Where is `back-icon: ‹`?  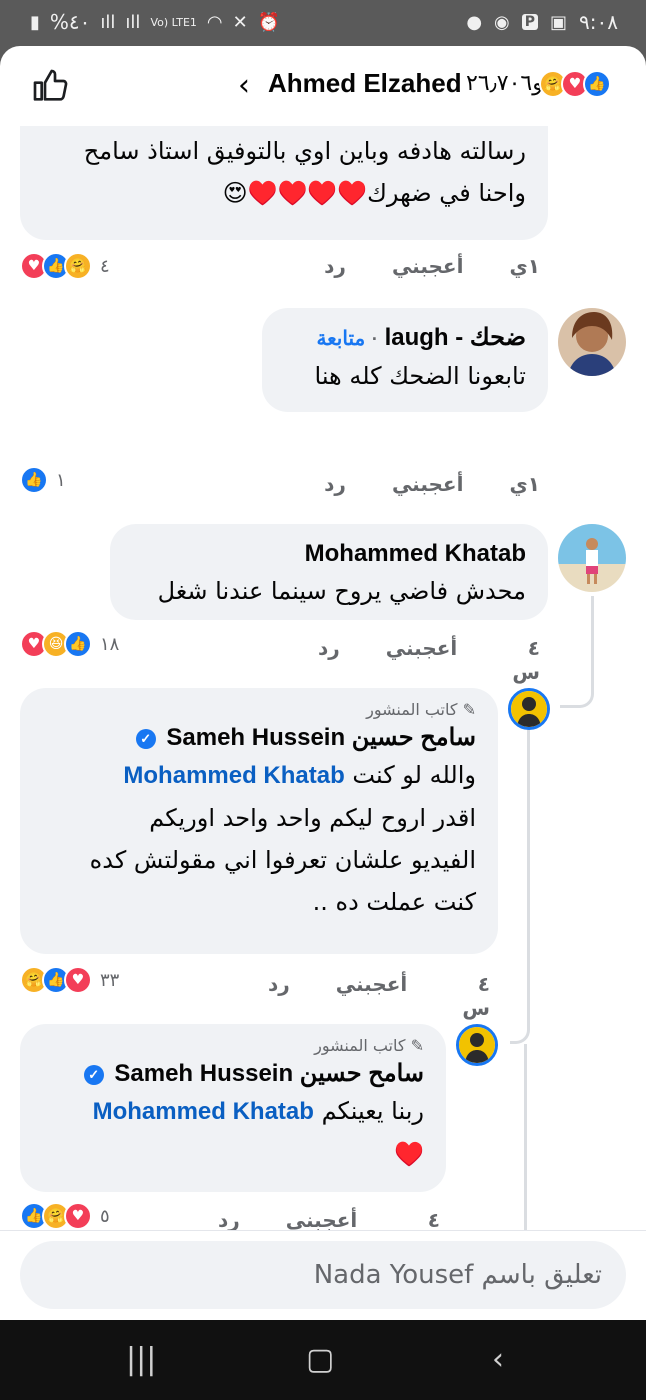 back-icon: ‹ is located at coordinates (498, 1359).